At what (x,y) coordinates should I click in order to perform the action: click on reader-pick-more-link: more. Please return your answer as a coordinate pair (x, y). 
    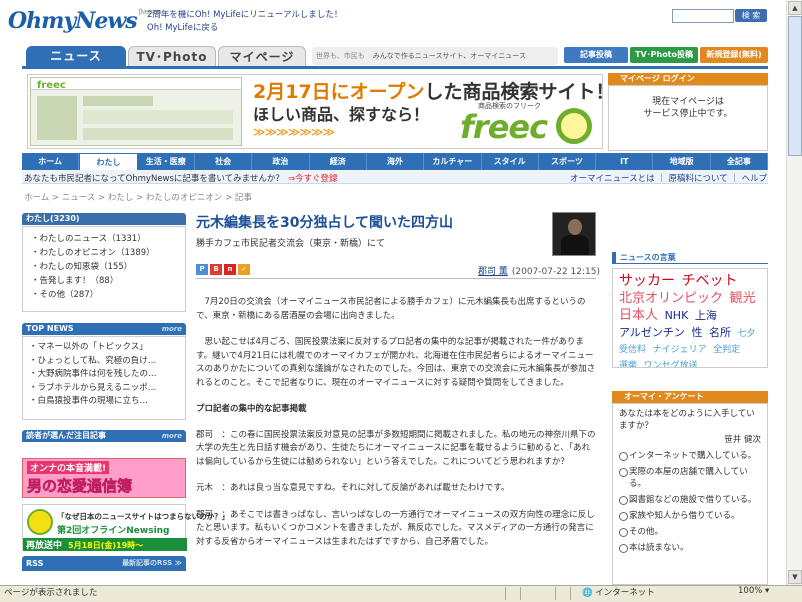
    Looking at the image, I should click on (172, 436).